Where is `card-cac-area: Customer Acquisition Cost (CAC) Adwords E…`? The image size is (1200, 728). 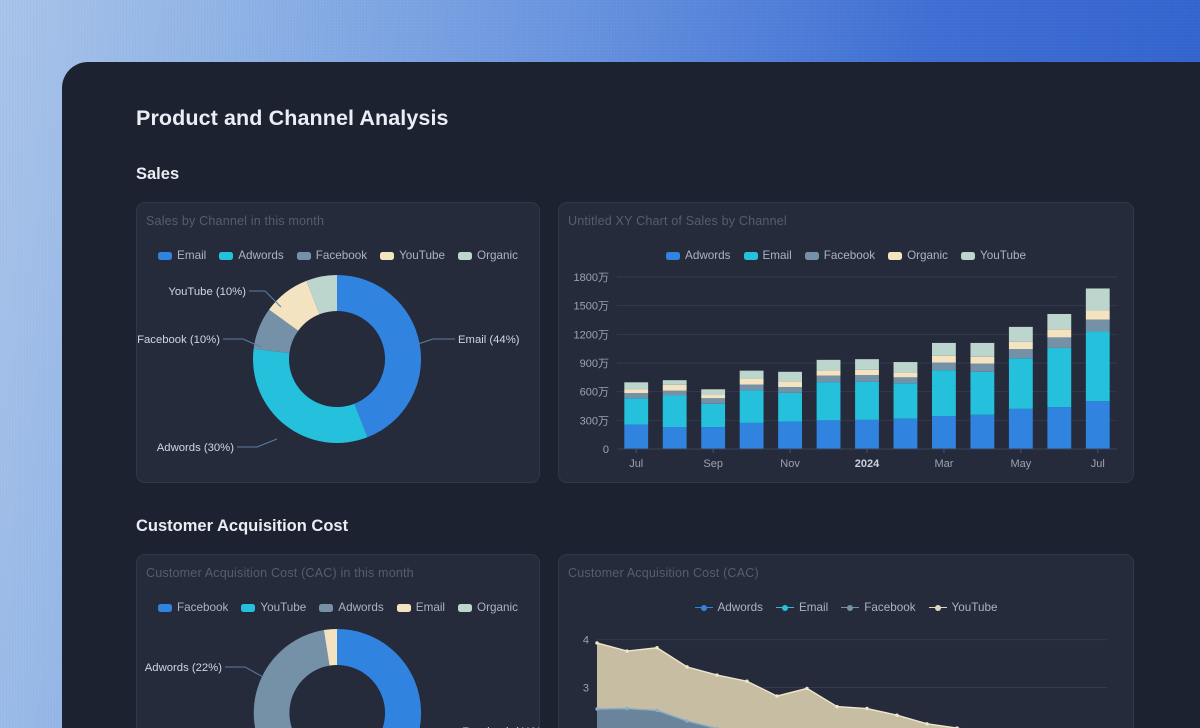 card-cac-area: Customer Acquisition Cost (CAC) Adwords E… is located at coordinates (846, 641).